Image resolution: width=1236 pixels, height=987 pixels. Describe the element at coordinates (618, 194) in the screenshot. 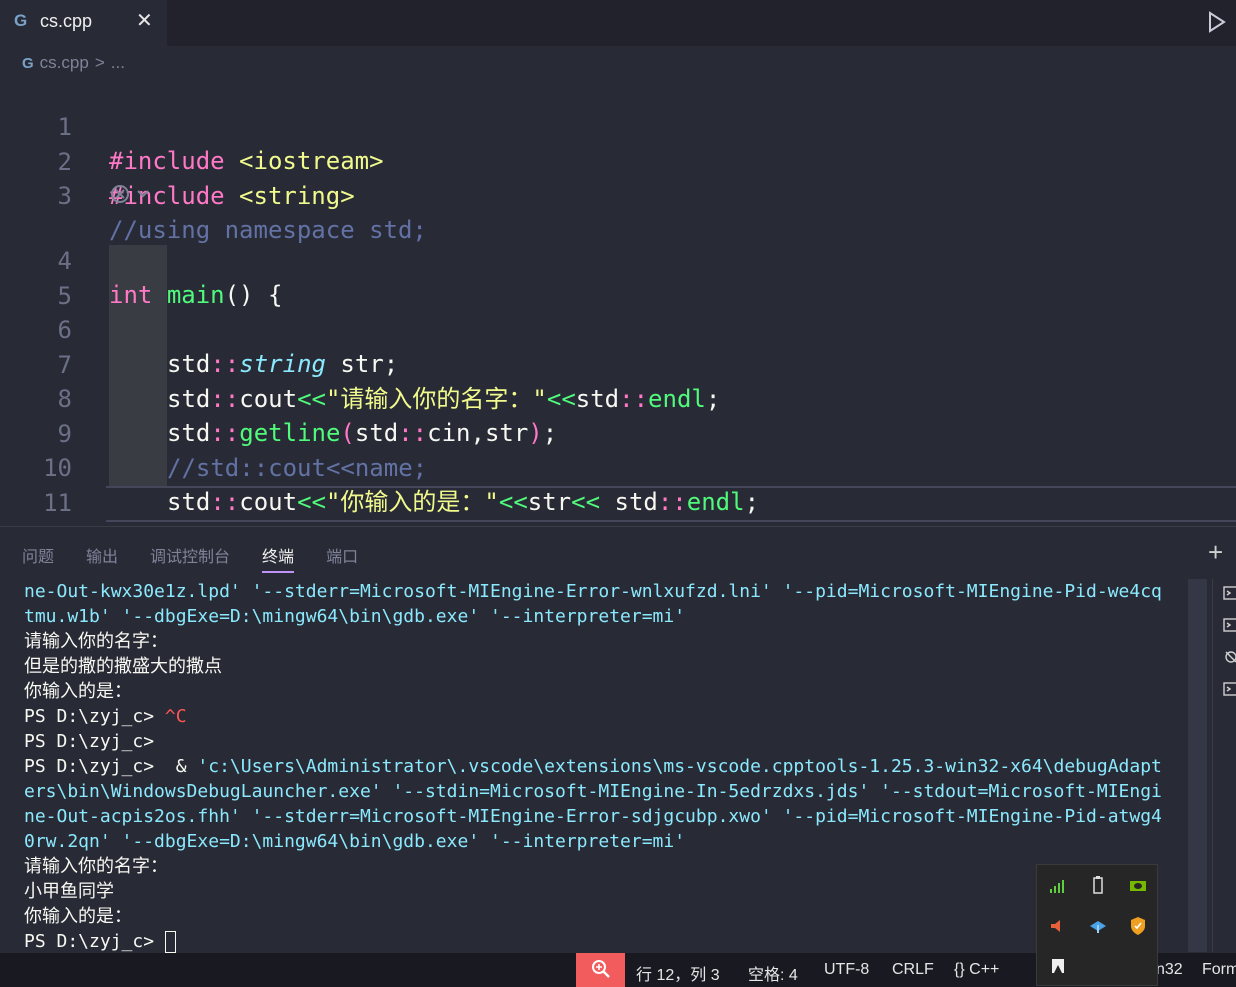

I see `code-line: 3 //using namespace std;` at that location.